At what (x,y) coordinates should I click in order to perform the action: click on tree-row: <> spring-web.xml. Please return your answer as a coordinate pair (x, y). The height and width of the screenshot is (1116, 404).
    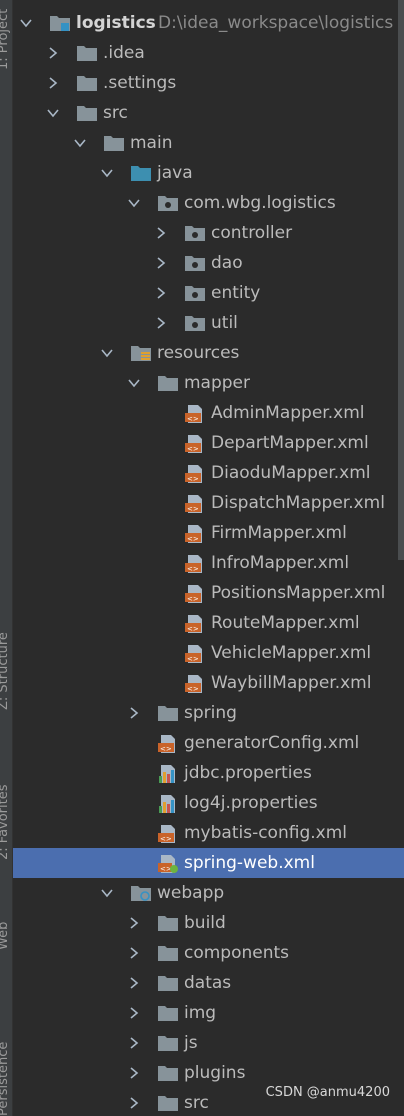
    Looking at the image, I should click on (208, 863).